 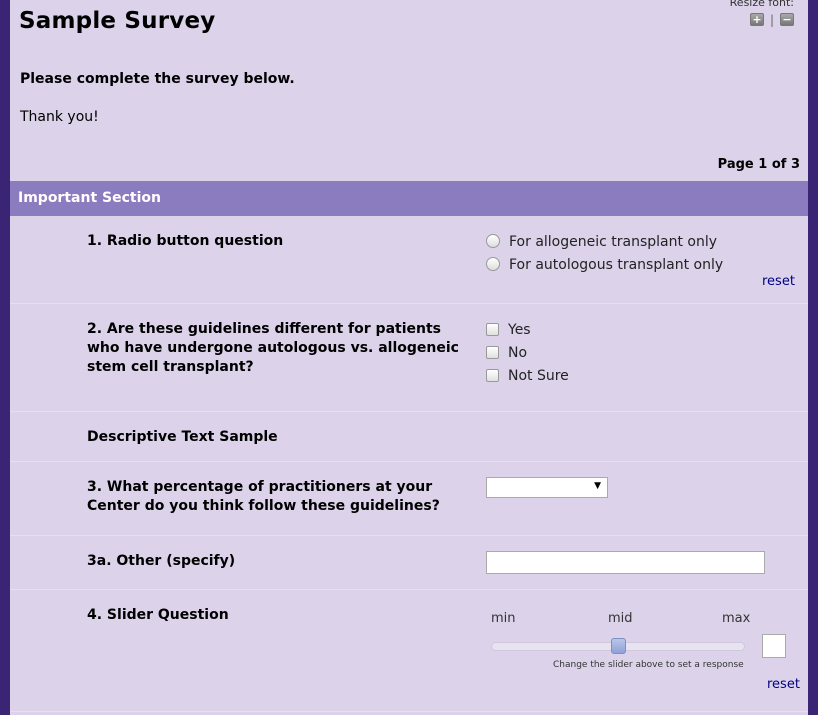 I want to click on radio-option-allogeneic: For allogeneic transplant only, so click(x=601, y=242).